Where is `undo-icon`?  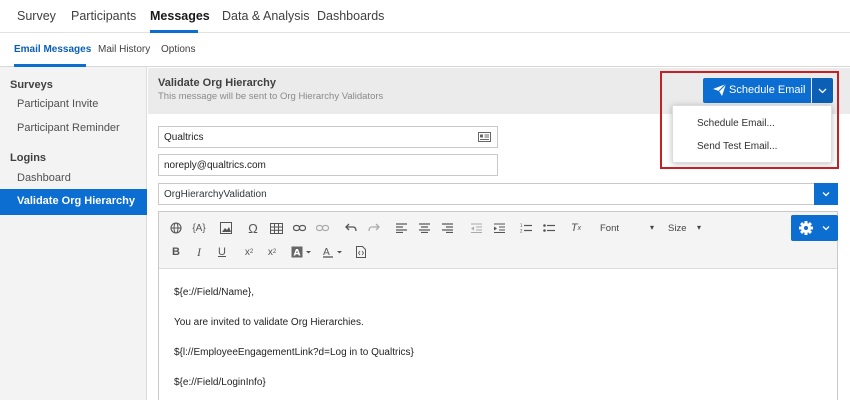 undo-icon is located at coordinates (351, 228).